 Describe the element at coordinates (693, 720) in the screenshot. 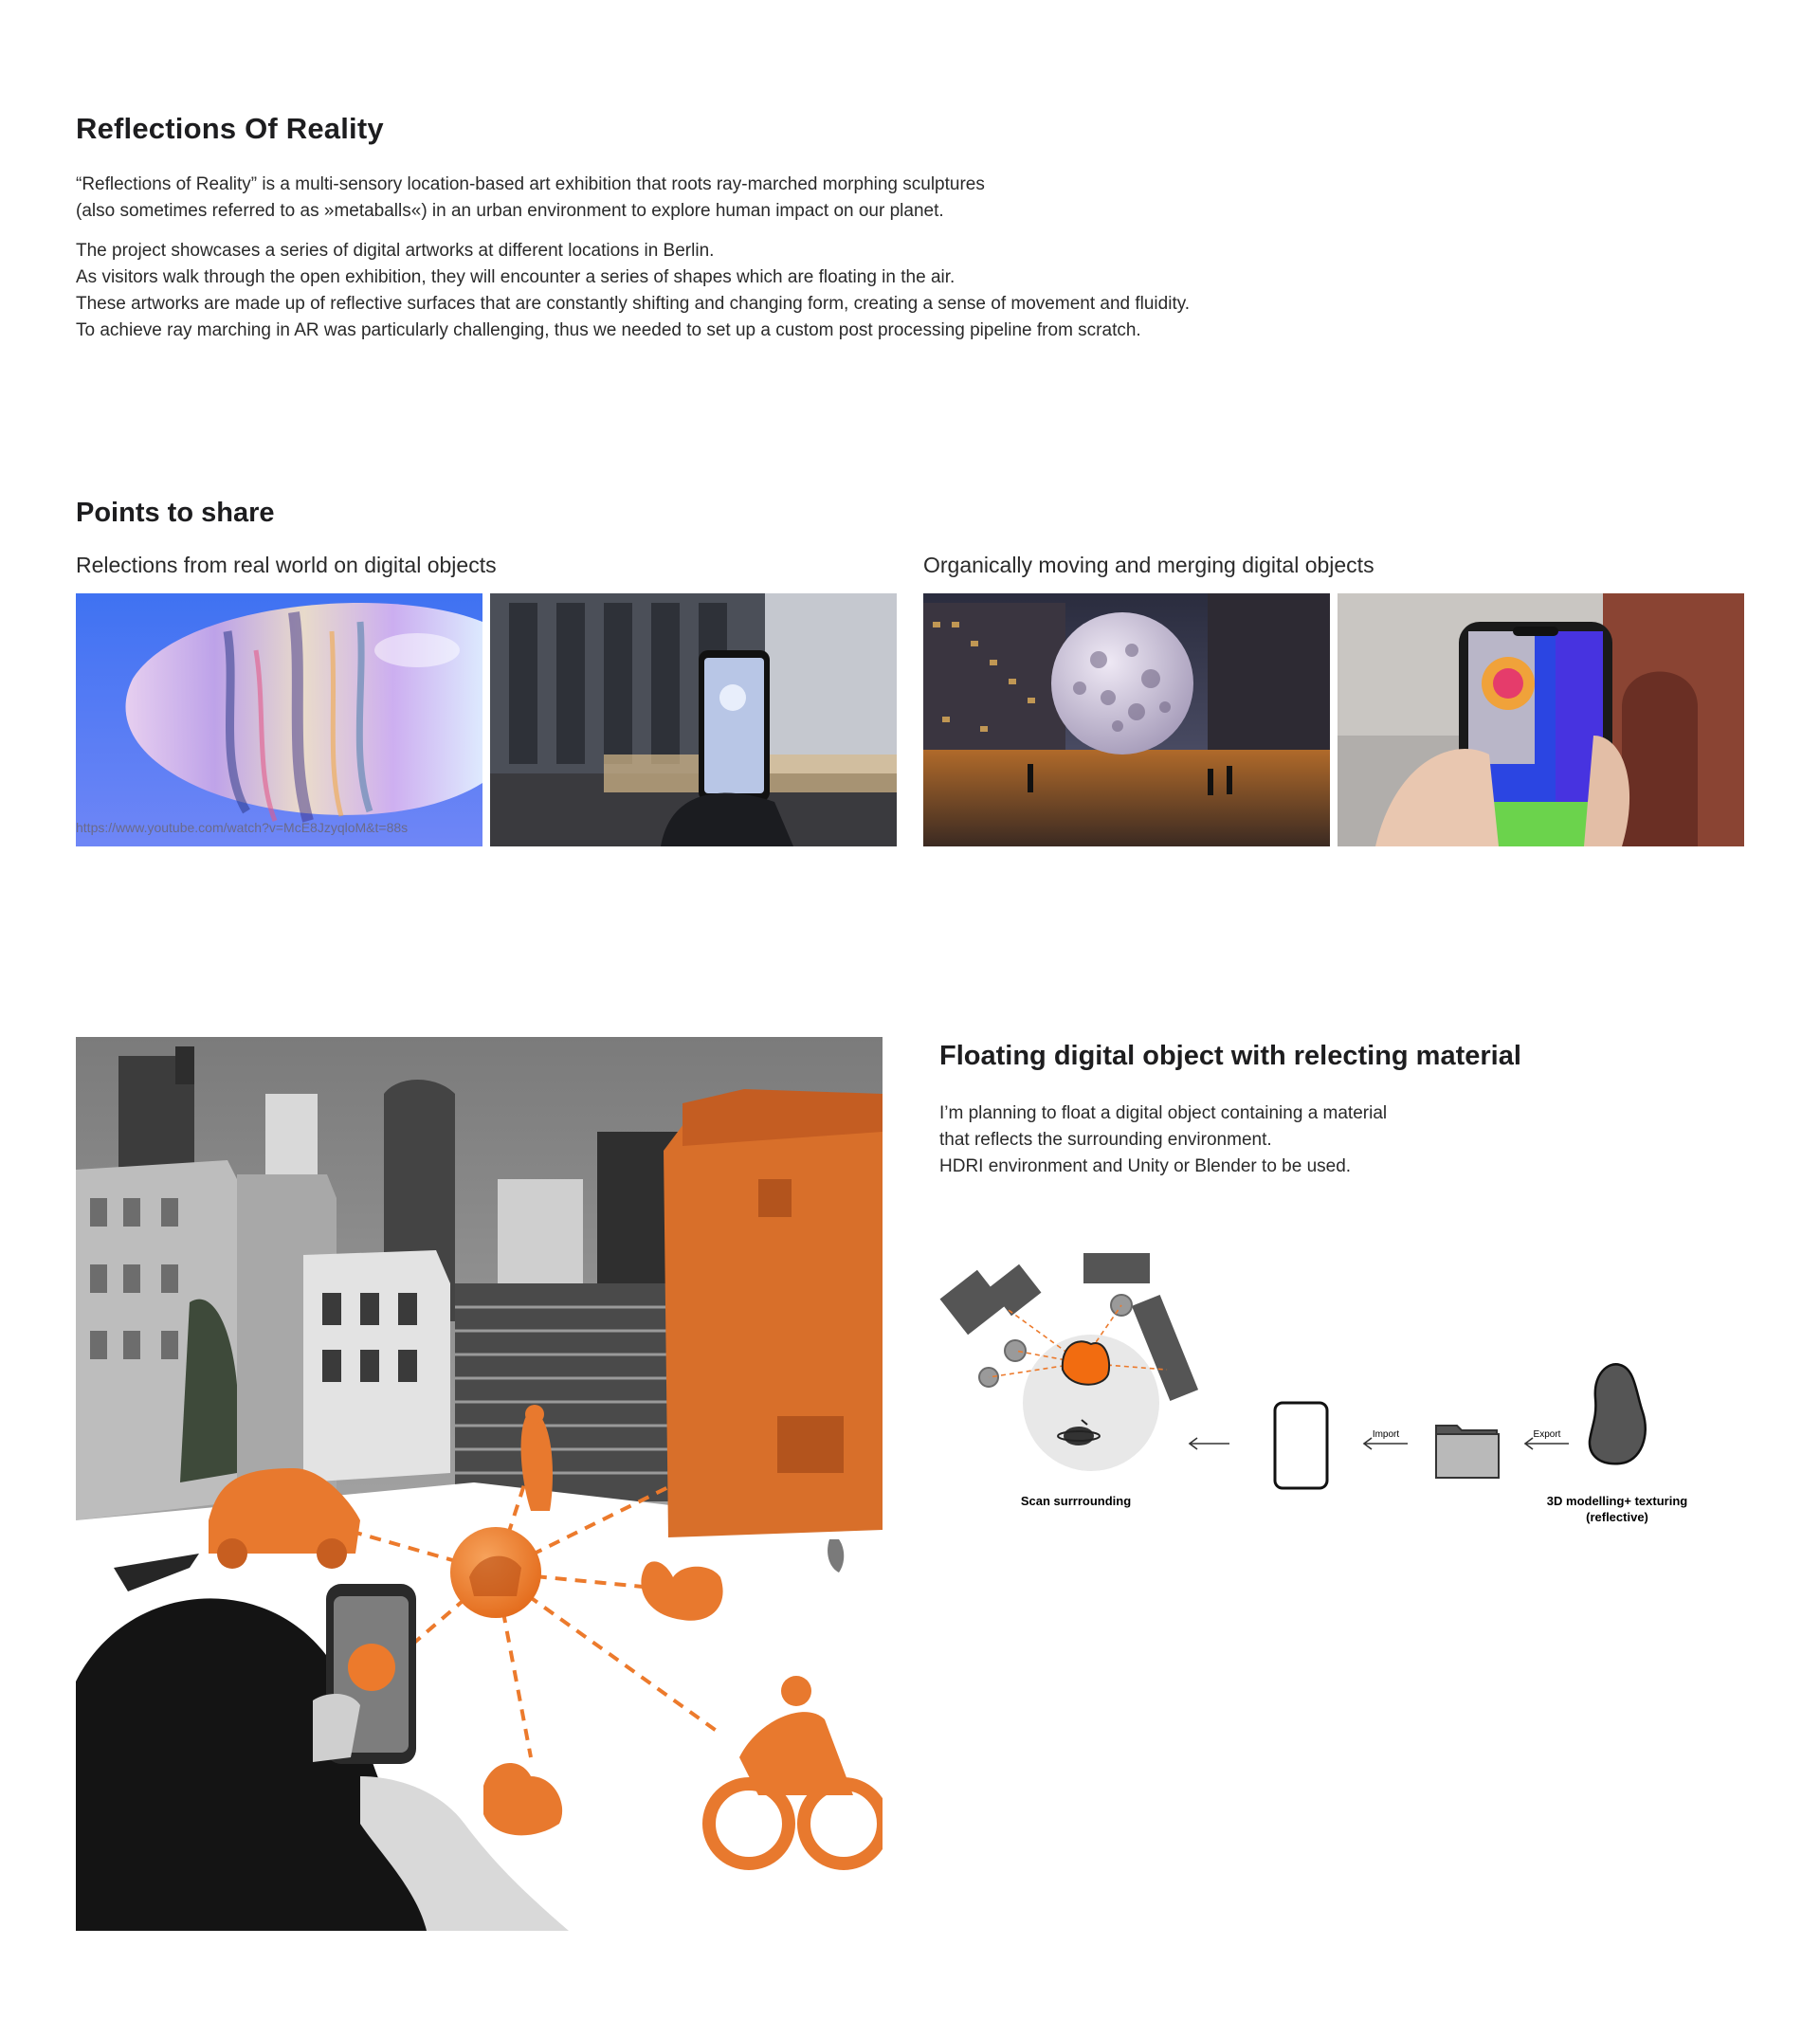

I see `ar-phone-street-image` at that location.